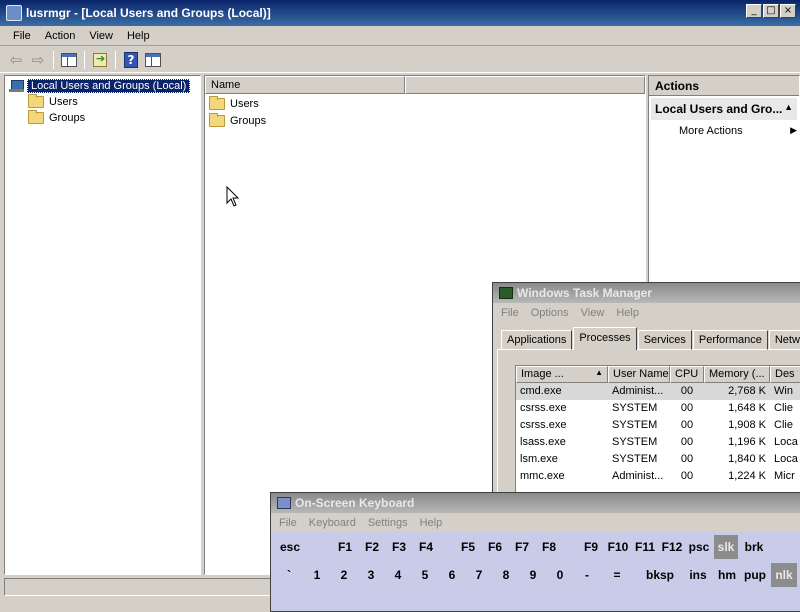 The image size is (800, 612). Describe the element at coordinates (627, 313) in the screenshot. I see `tm-menu-help: Help` at that location.